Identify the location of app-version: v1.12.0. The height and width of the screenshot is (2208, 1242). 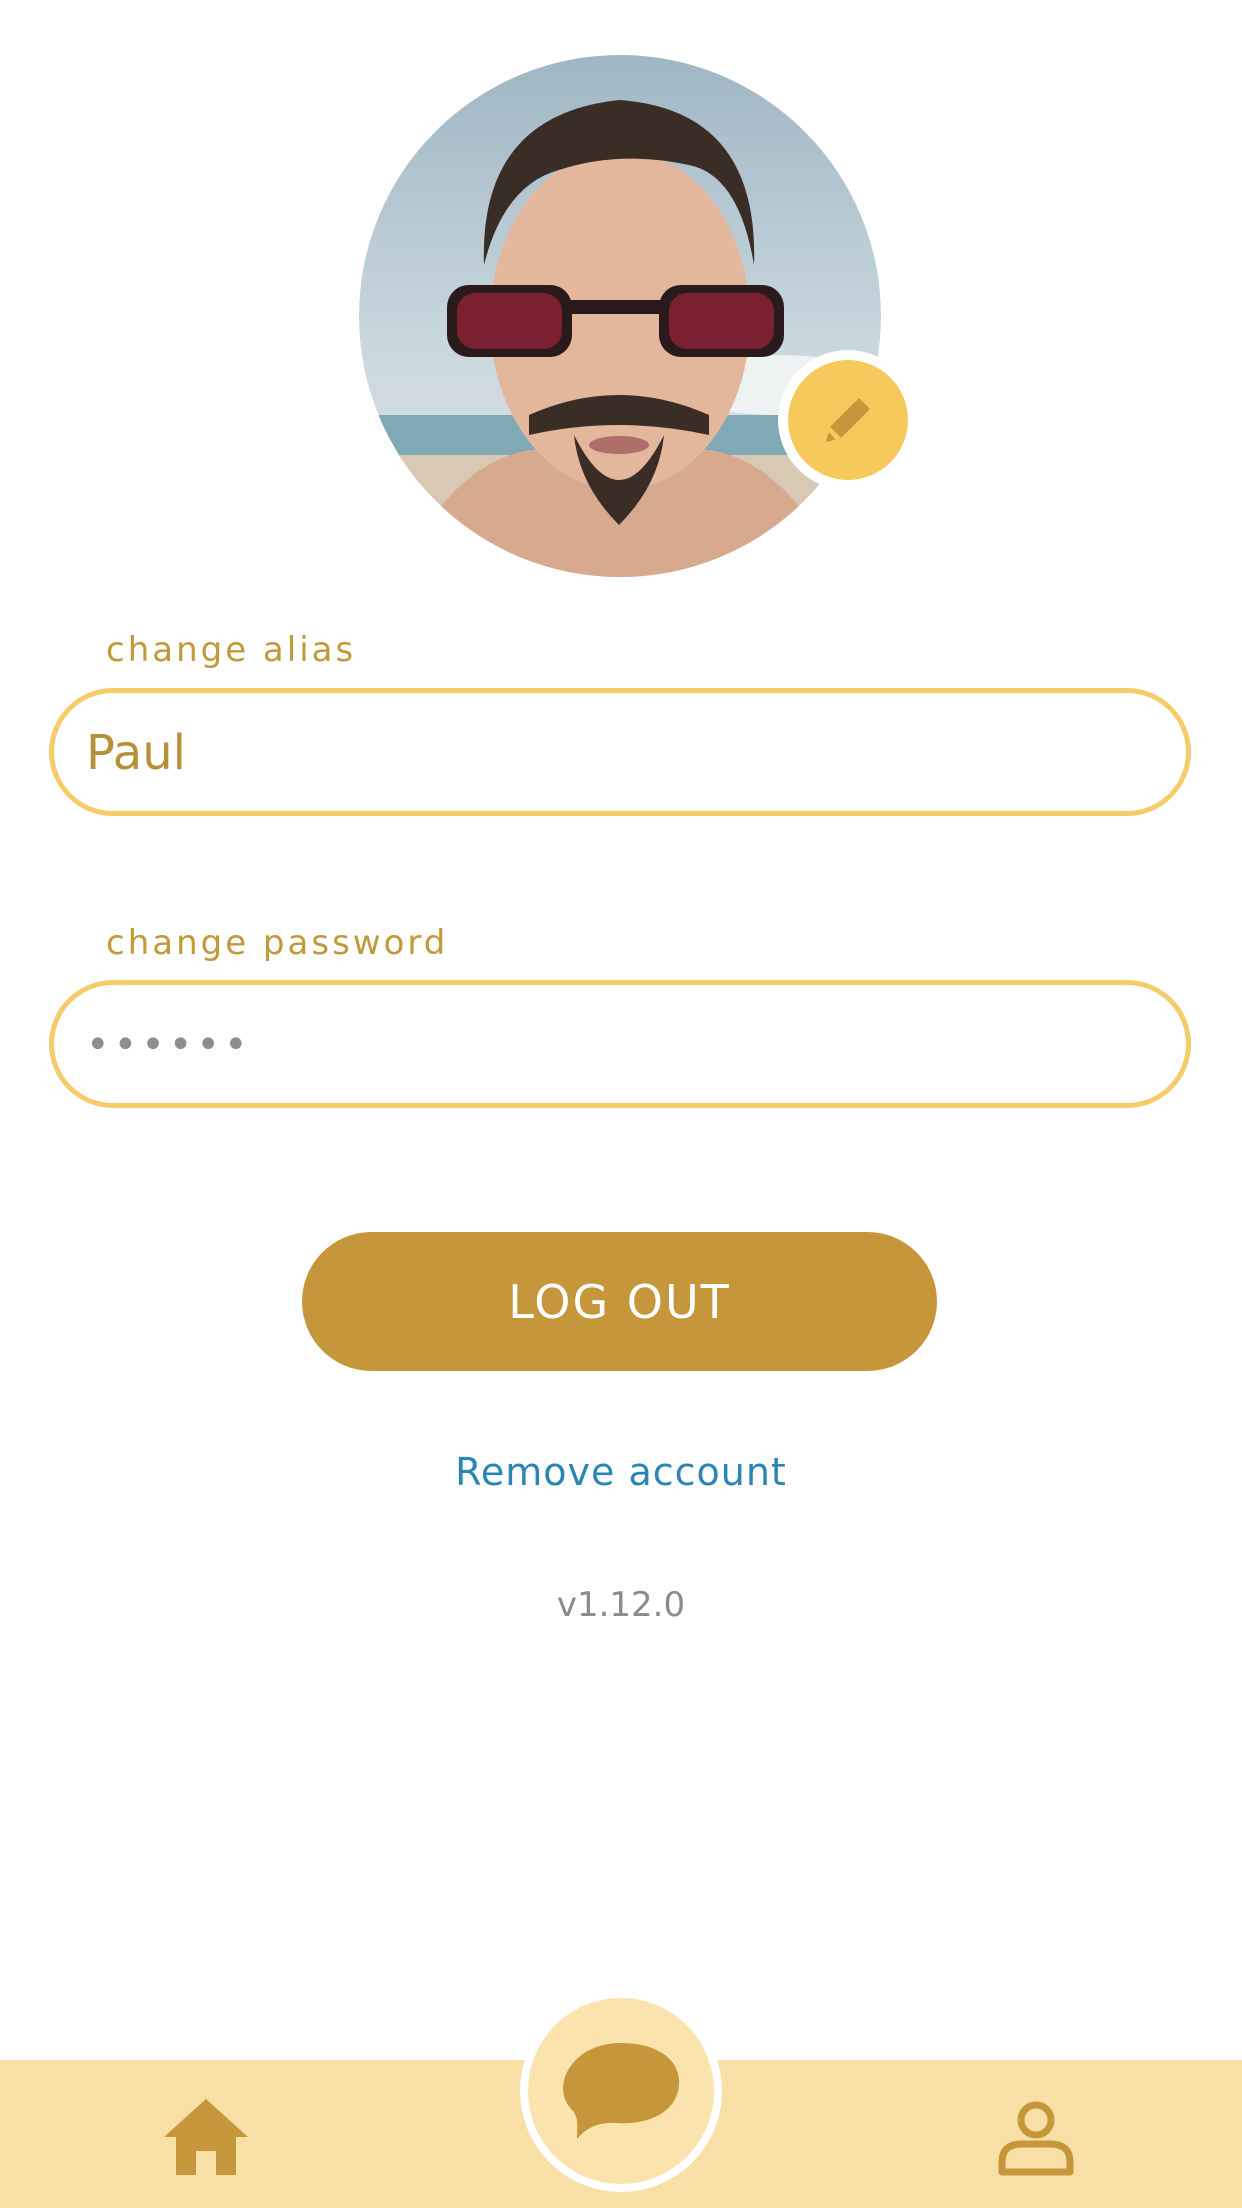
(621, 1605).